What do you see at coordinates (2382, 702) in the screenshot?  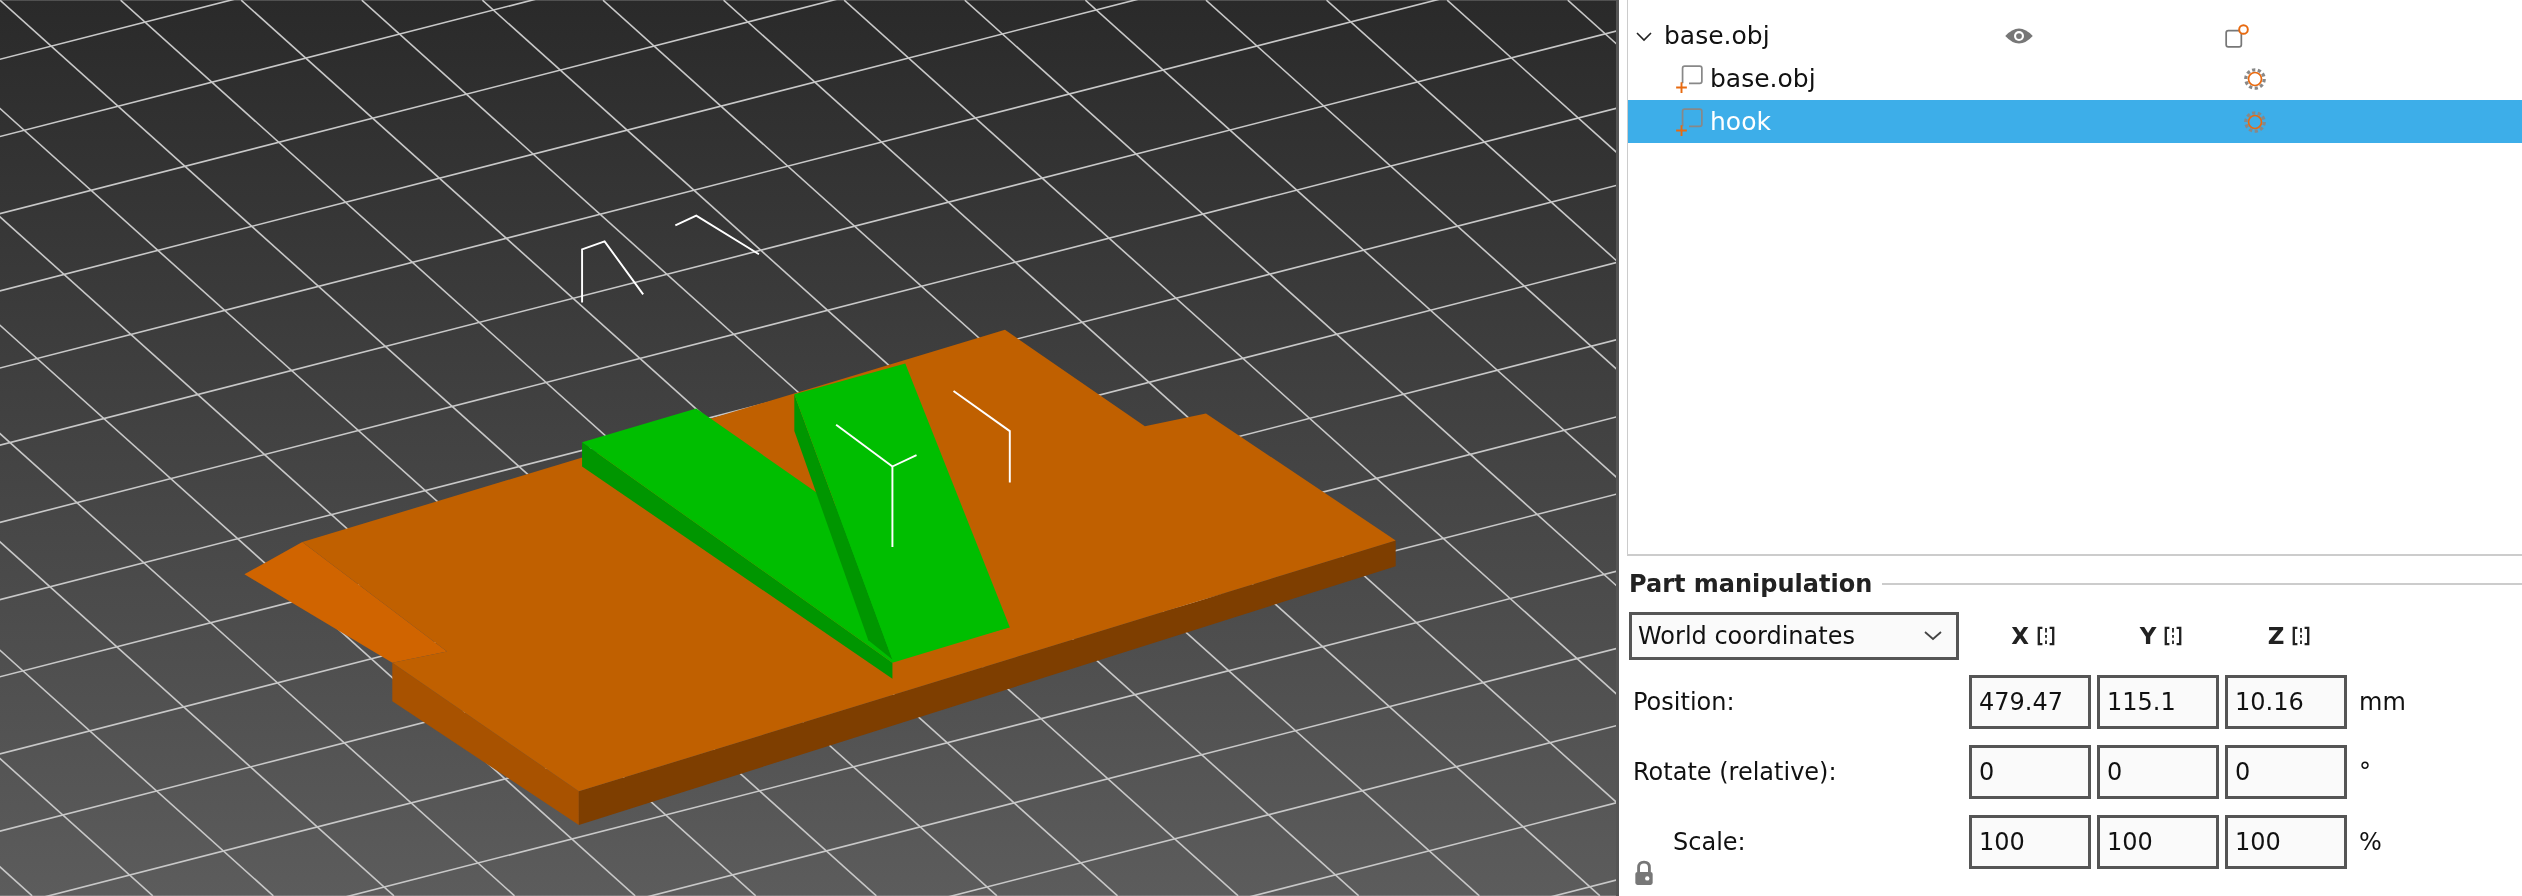 I see `unit-label: mm` at bounding box center [2382, 702].